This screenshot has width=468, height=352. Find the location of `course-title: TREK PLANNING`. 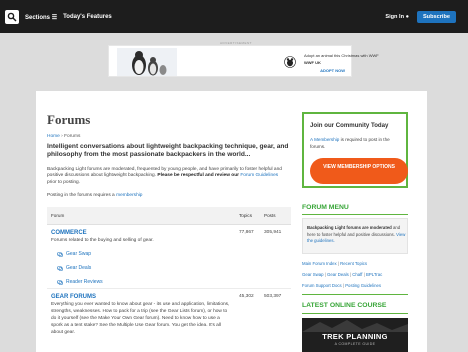

course-title: TREK PLANNING is located at coordinates (355, 336).